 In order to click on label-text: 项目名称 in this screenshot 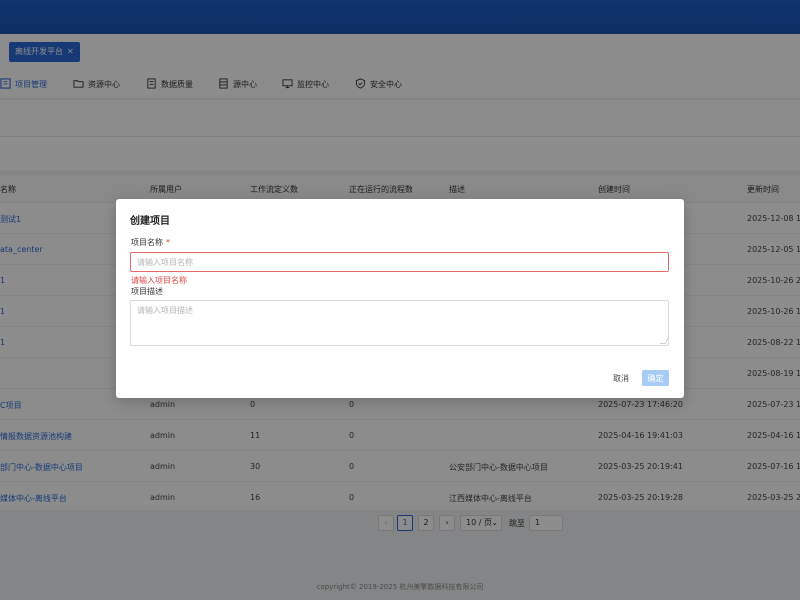, I will do `click(147, 242)`.